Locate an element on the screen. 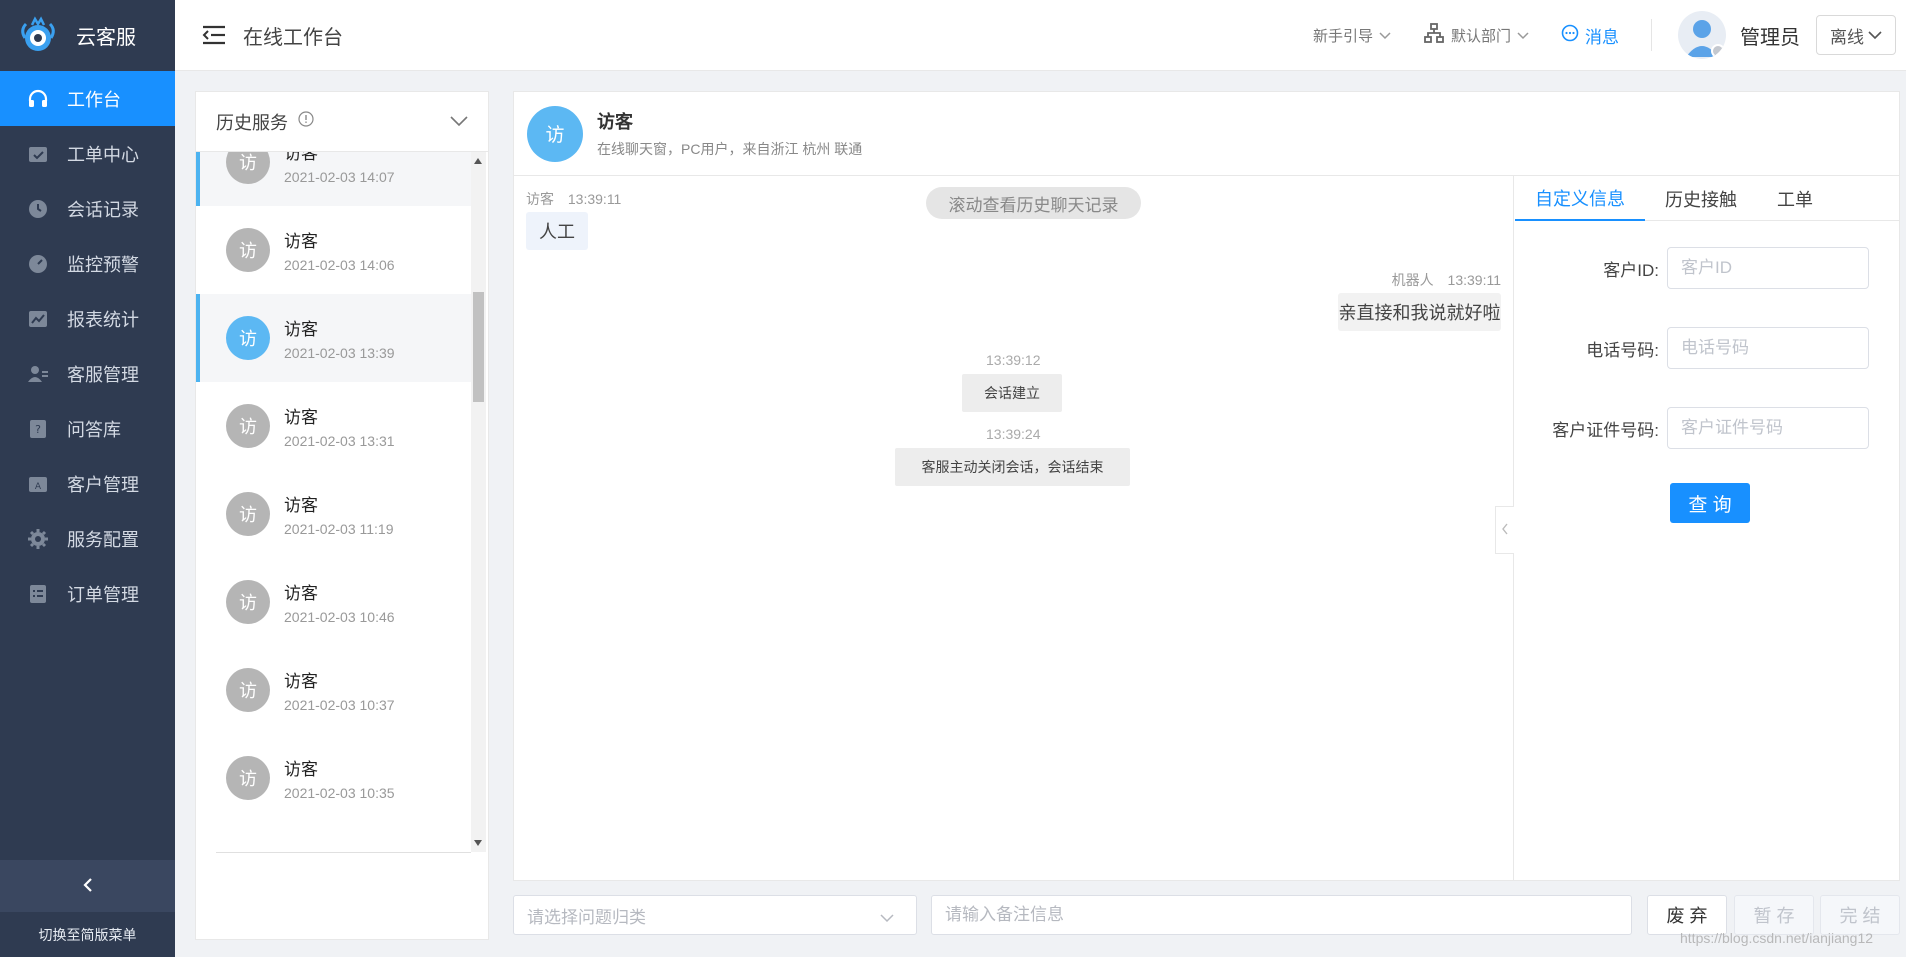 The width and height of the screenshot is (1906, 957). panel-toggle-button is located at coordinates (1504, 530).